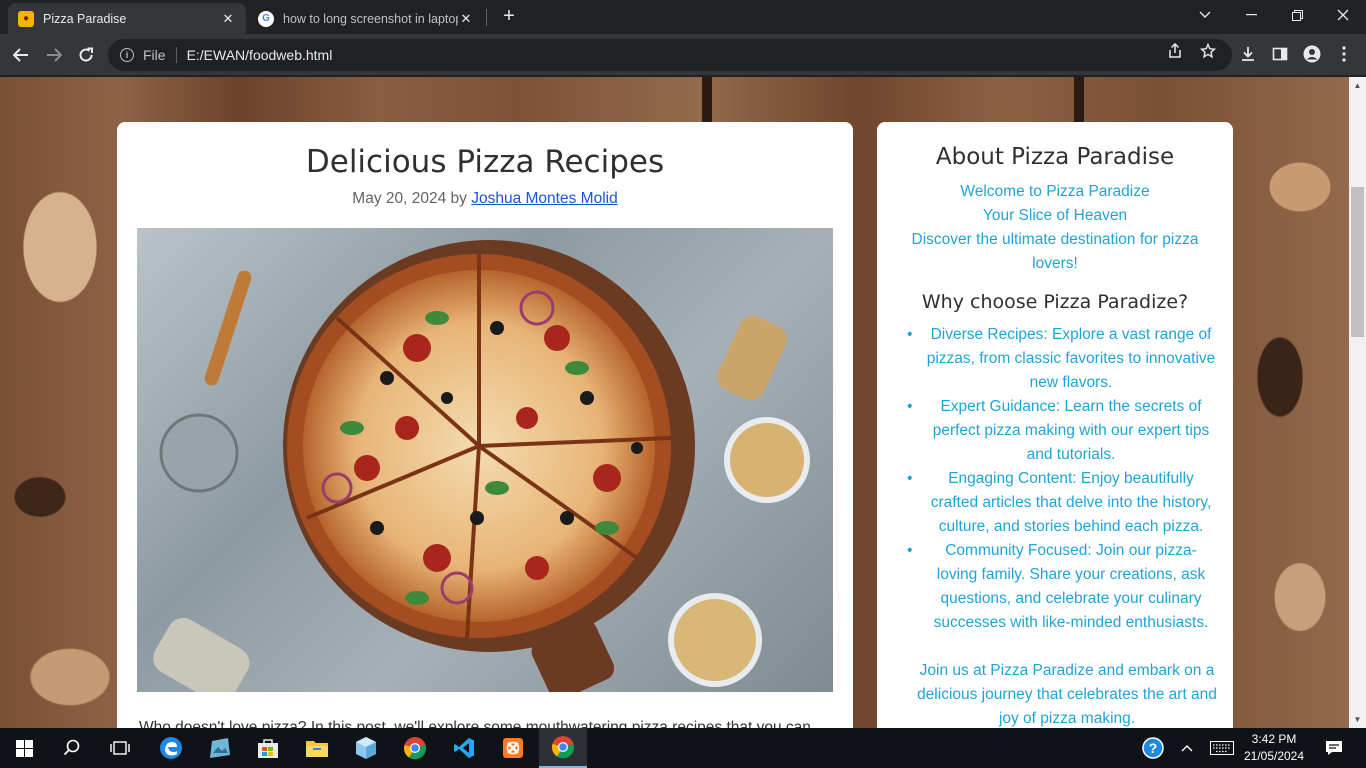 The image size is (1366, 768). Describe the element at coordinates (1357, 402) in the screenshot. I see `vertical-scrollbar: ▲ ▼` at that location.